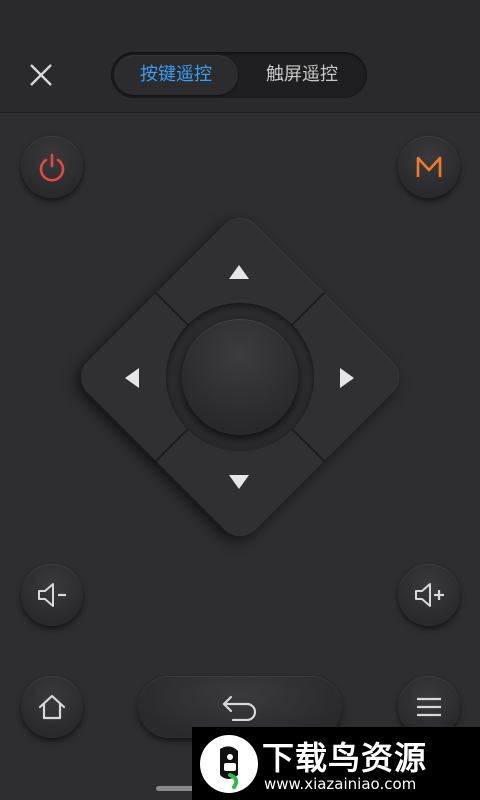 Image resolution: width=480 pixels, height=800 pixels. I want to click on top-bar: 按键遥控 触屏遥控, so click(240, 56).